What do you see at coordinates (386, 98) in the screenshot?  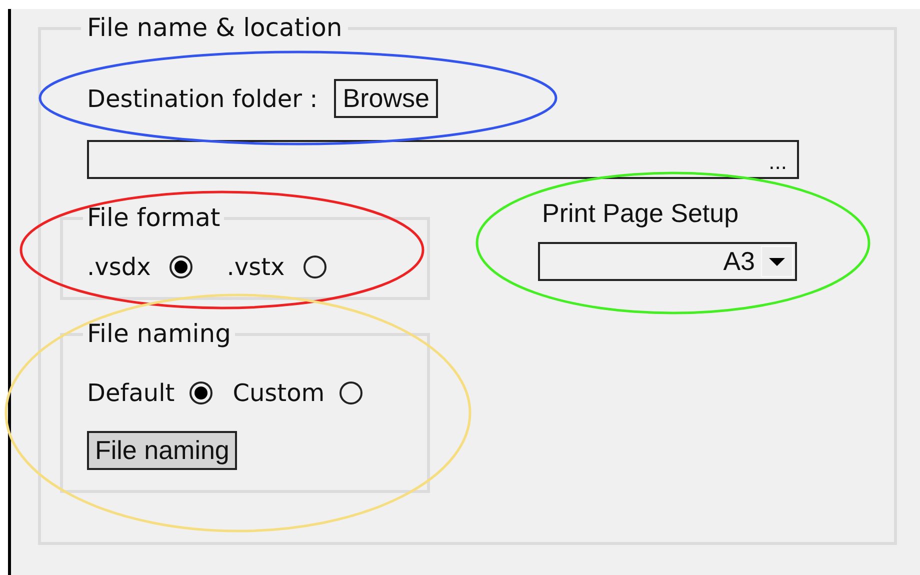 I see `browse-button: Browse` at bounding box center [386, 98].